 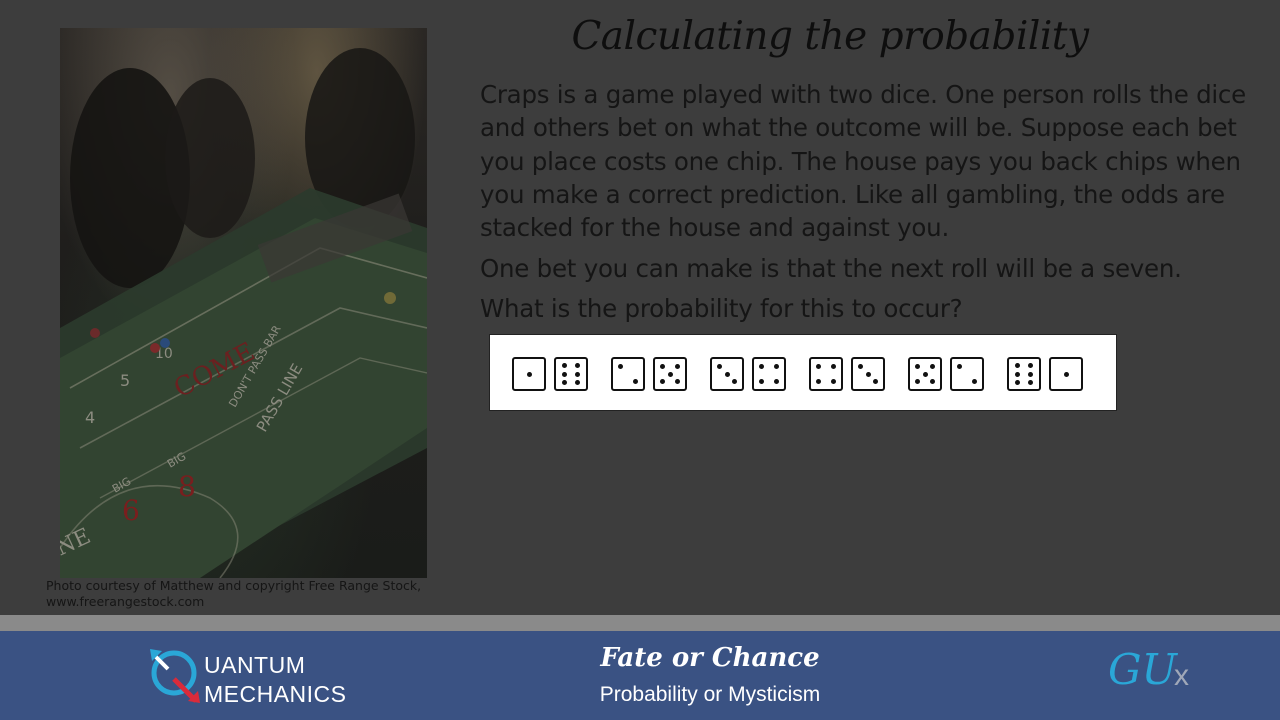 What do you see at coordinates (803, 372) in the screenshot?
I see `dice-combinations-box` at bounding box center [803, 372].